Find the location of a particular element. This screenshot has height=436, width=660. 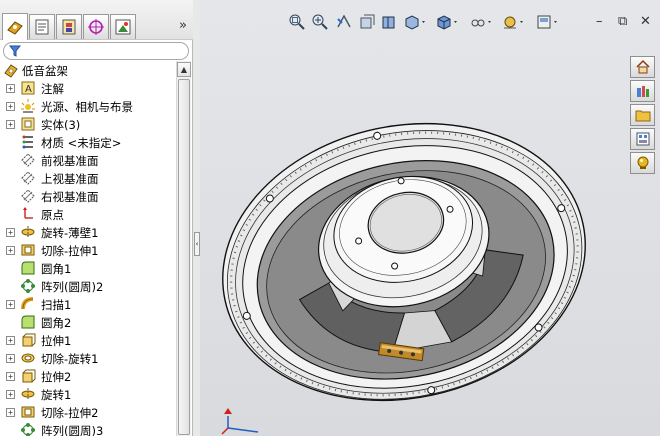

tree-item: 右视基准面 is located at coordinates (88, 196).